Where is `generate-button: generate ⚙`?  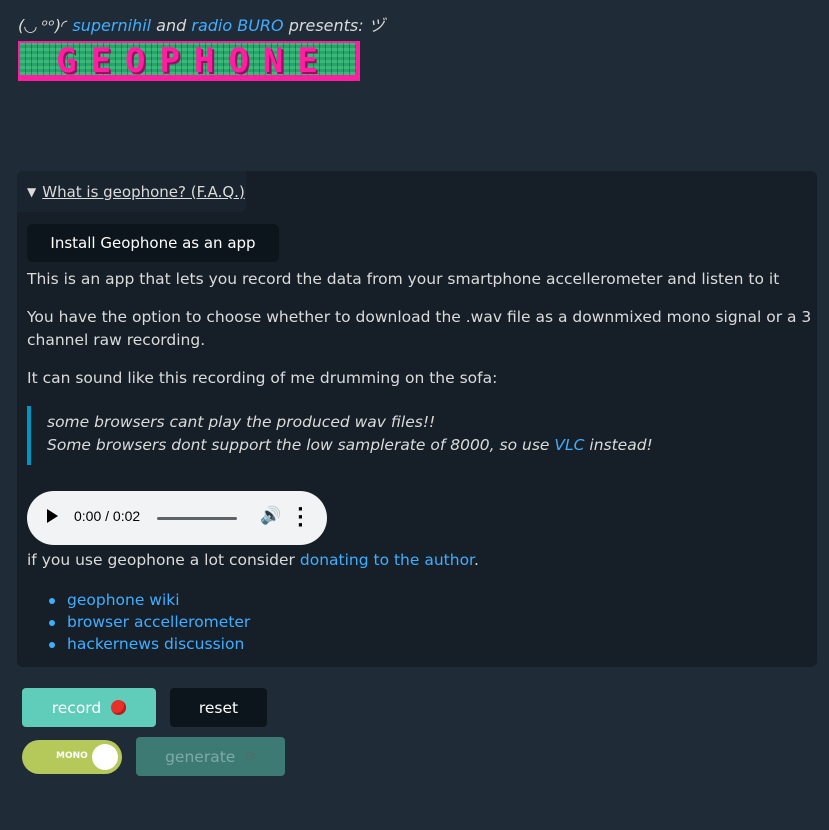 generate-button: generate ⚙ is located at coordinates (210, 756).